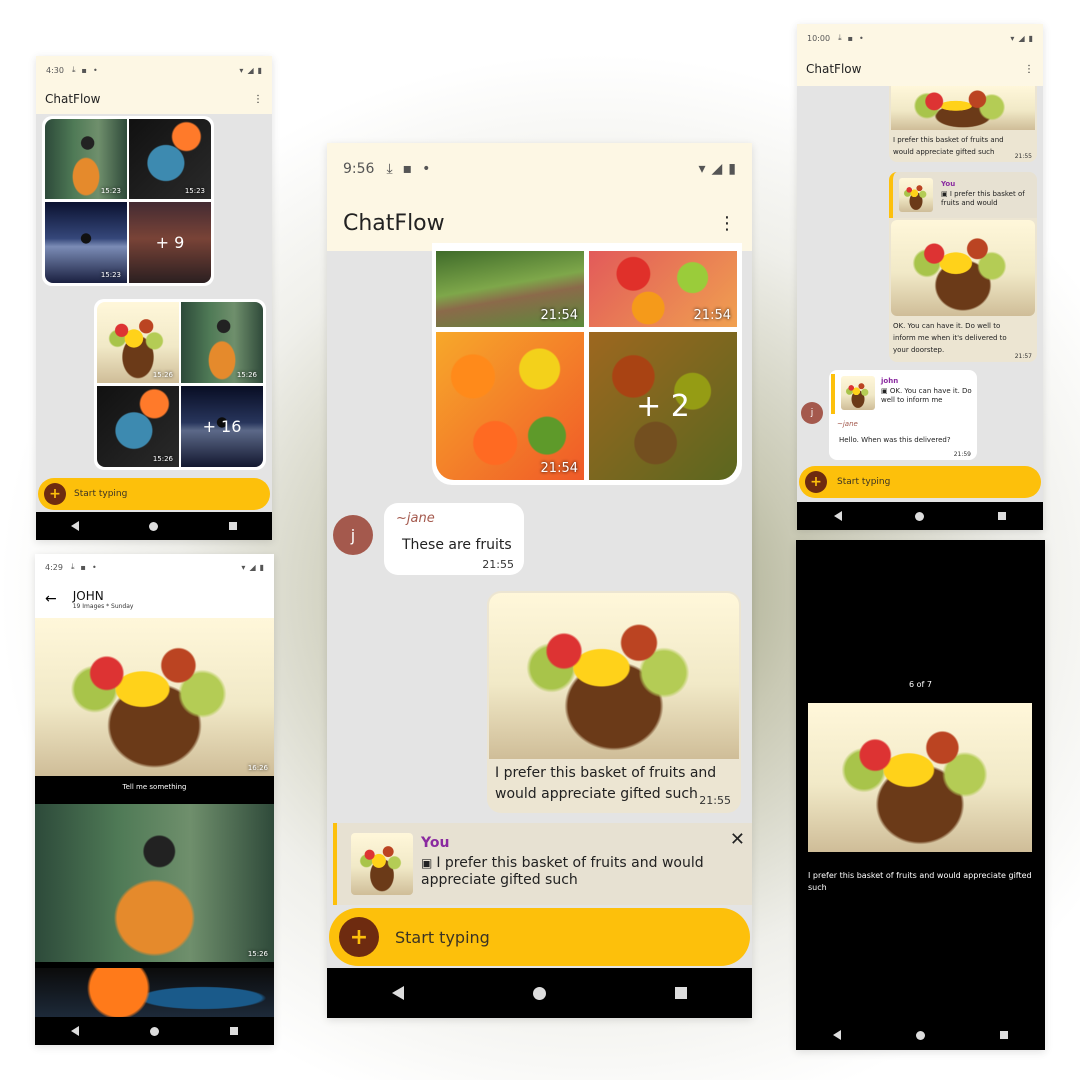  What do you see at coordinates (920, 684) in the screenshot?
I see `image-counter: 6 of 7` at bounding box center [920, 684].